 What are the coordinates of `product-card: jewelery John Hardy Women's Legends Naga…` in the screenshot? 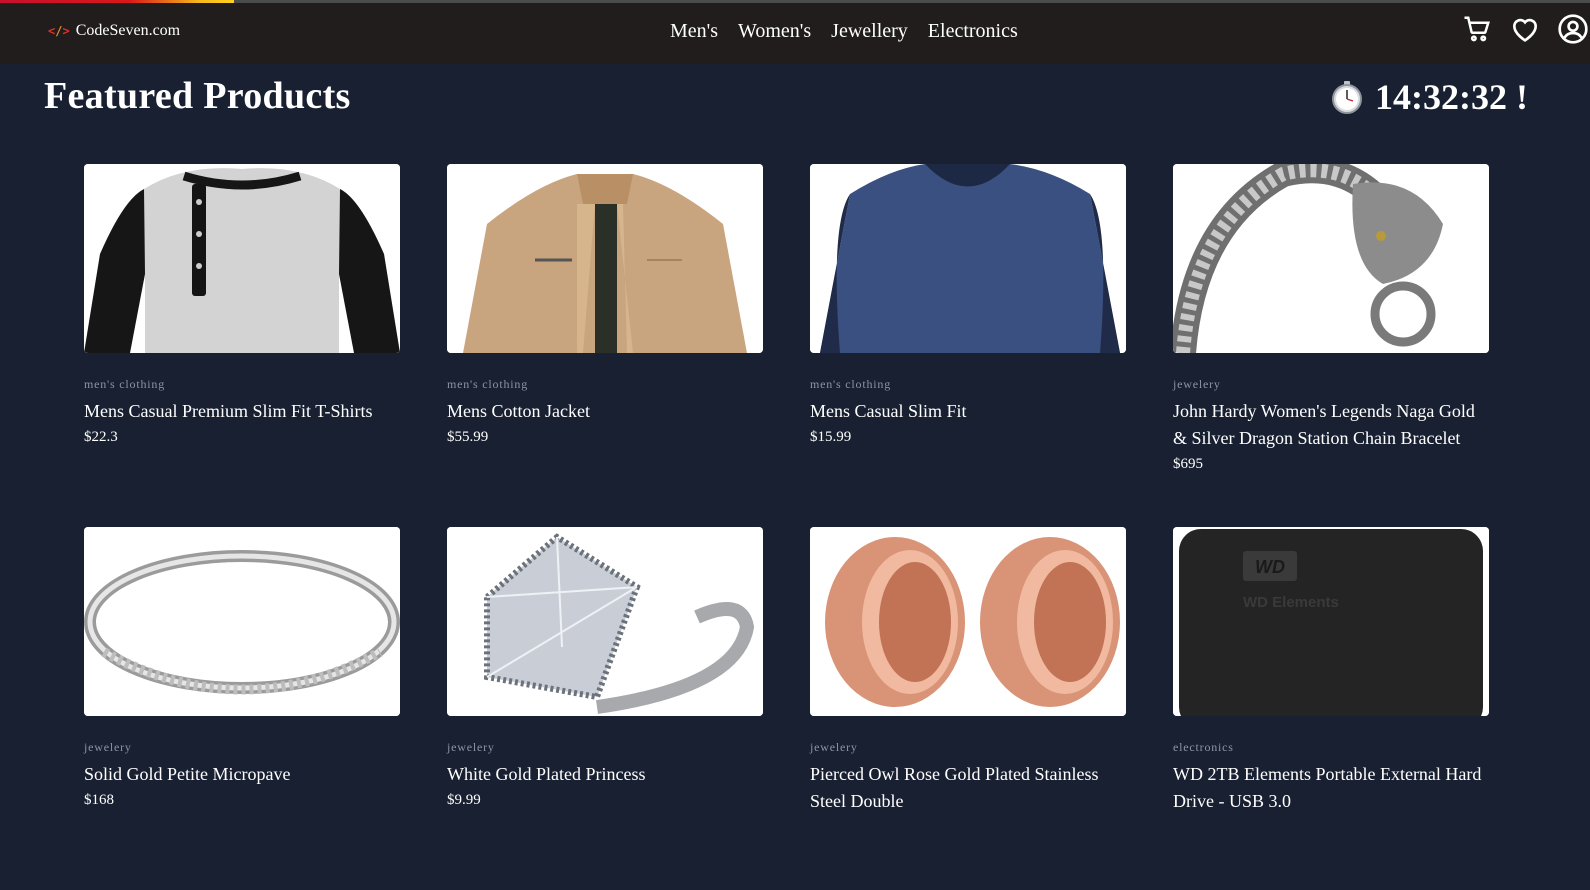 It's located at (1331, 345).